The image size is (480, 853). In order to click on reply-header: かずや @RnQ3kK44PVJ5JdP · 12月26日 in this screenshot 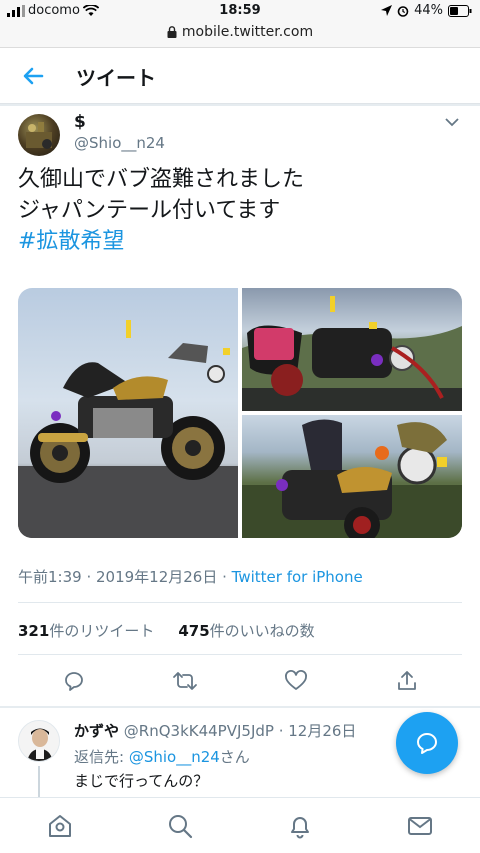, I will do `click(215, 730)`.